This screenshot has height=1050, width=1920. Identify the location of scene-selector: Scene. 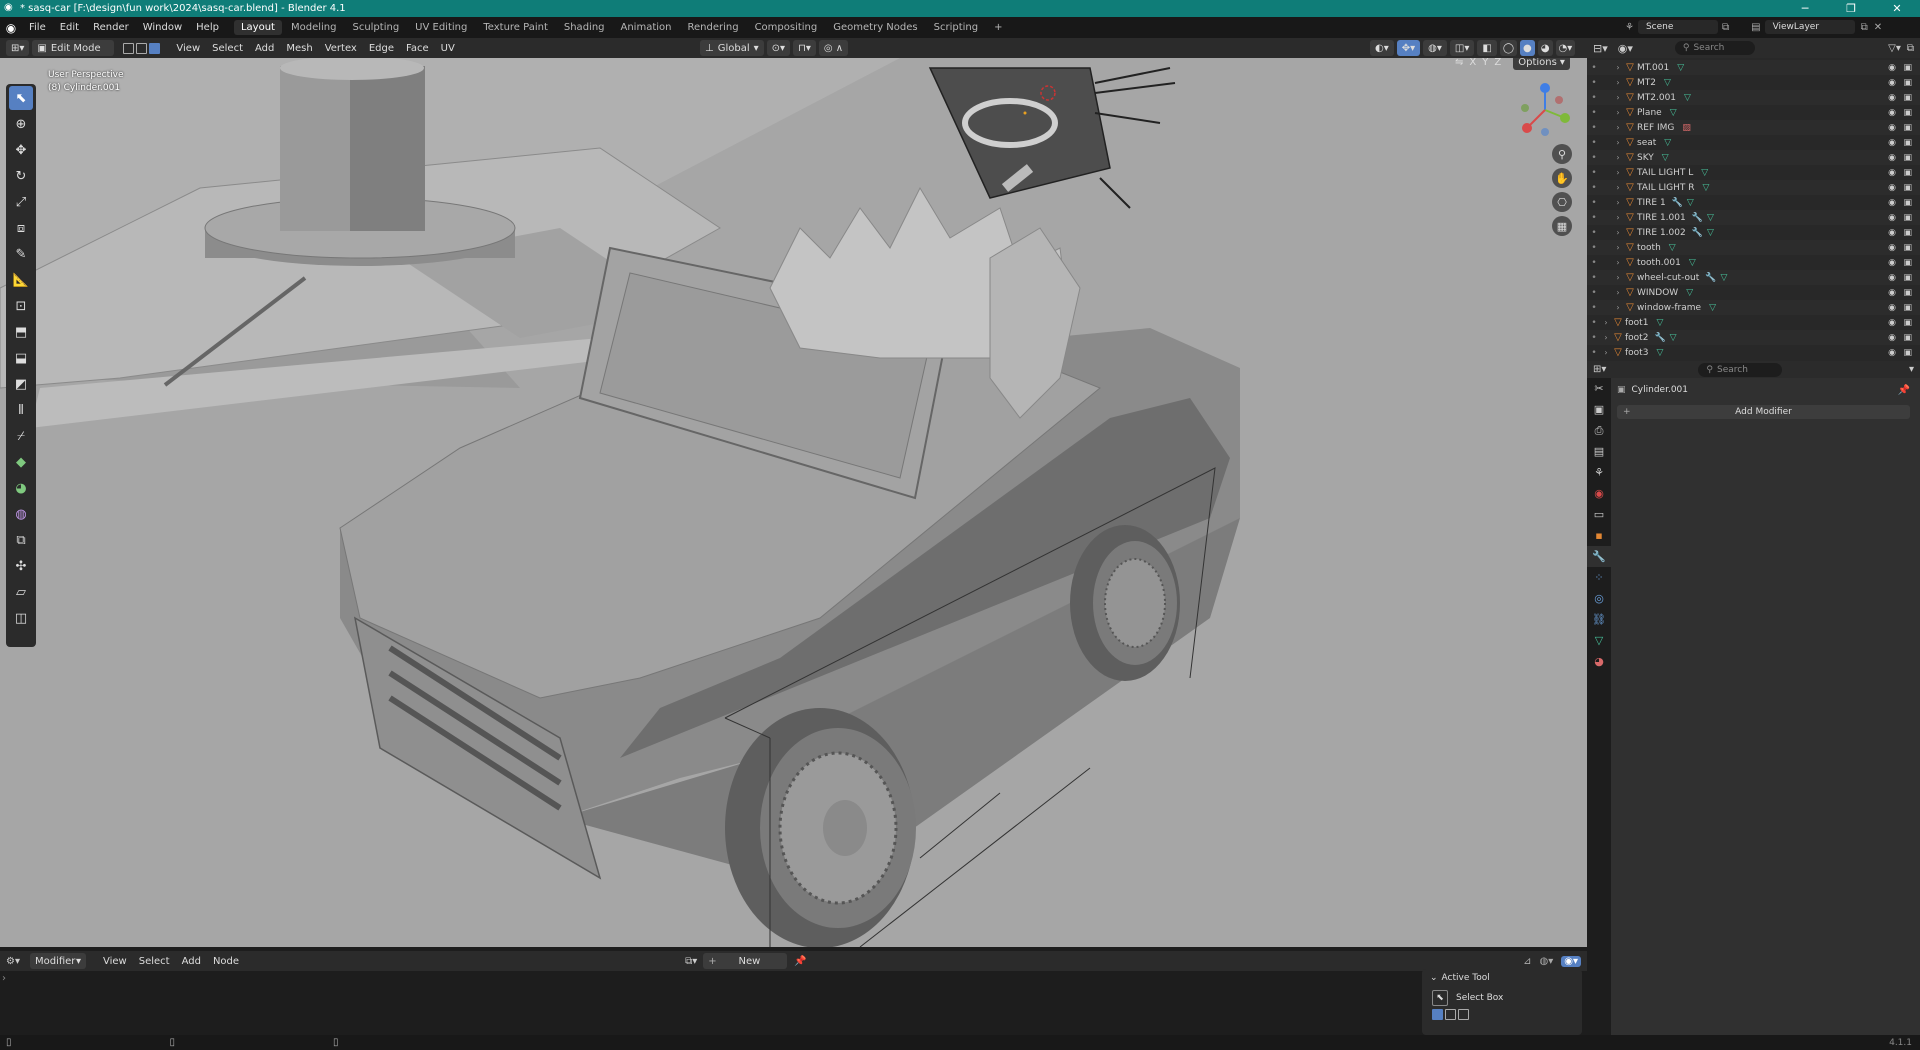
(1677, 27).